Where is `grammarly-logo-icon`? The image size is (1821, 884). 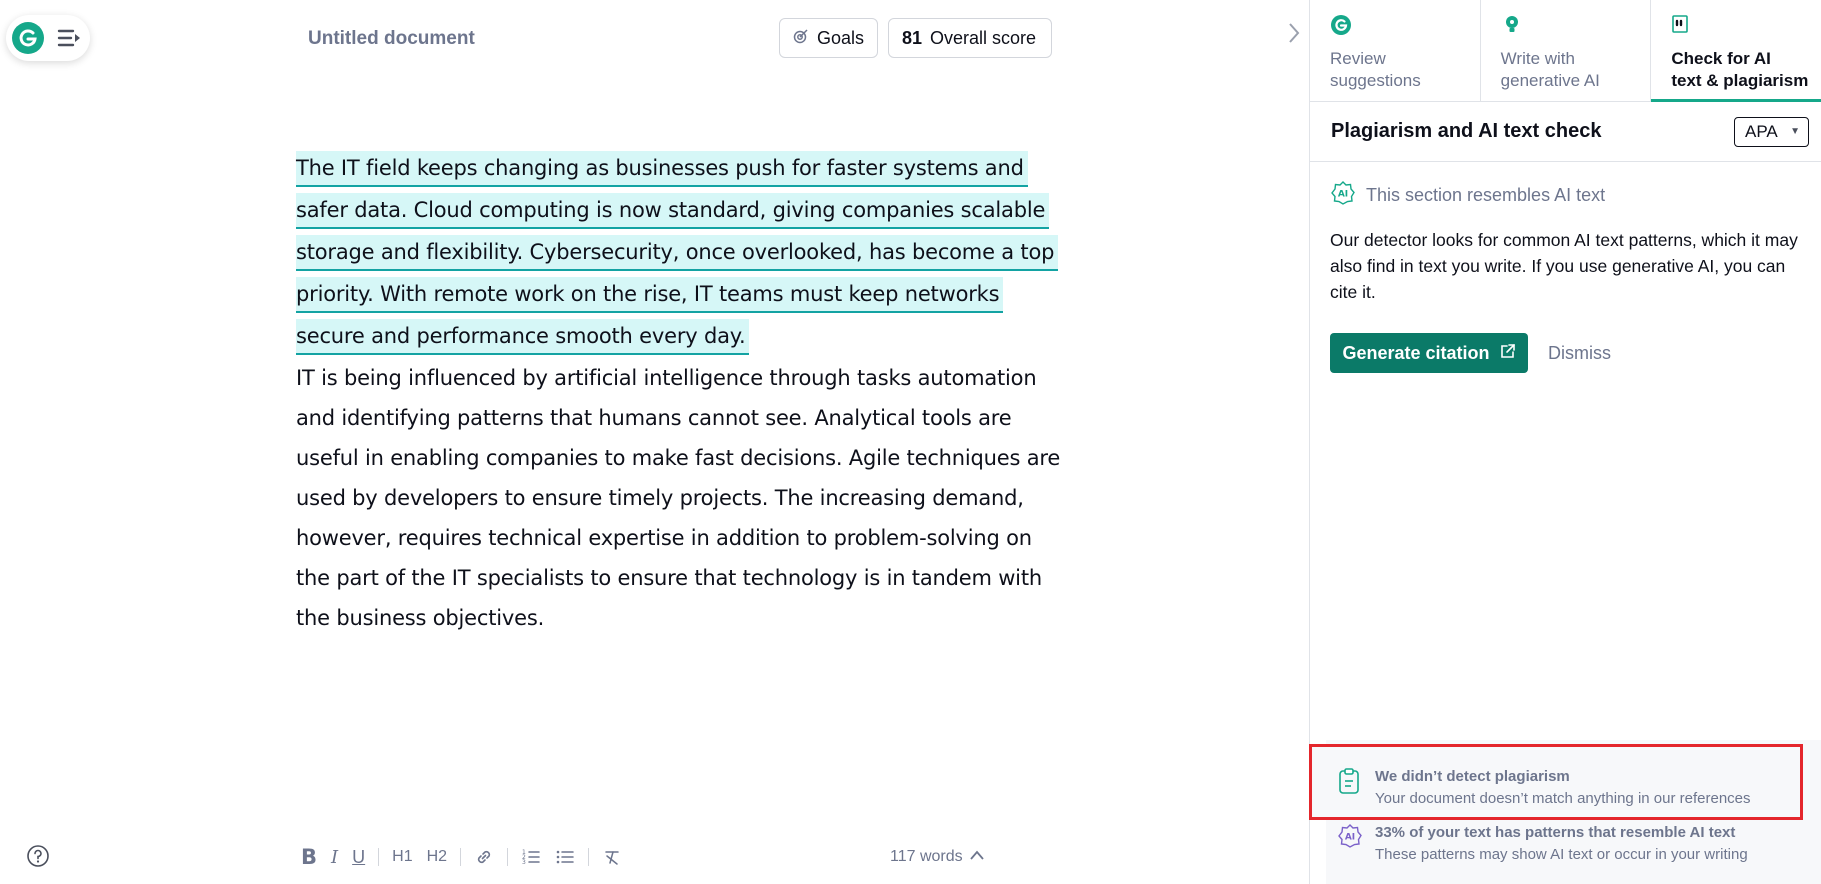
grammarly-logo-icon is located at coordinates (28, 38).